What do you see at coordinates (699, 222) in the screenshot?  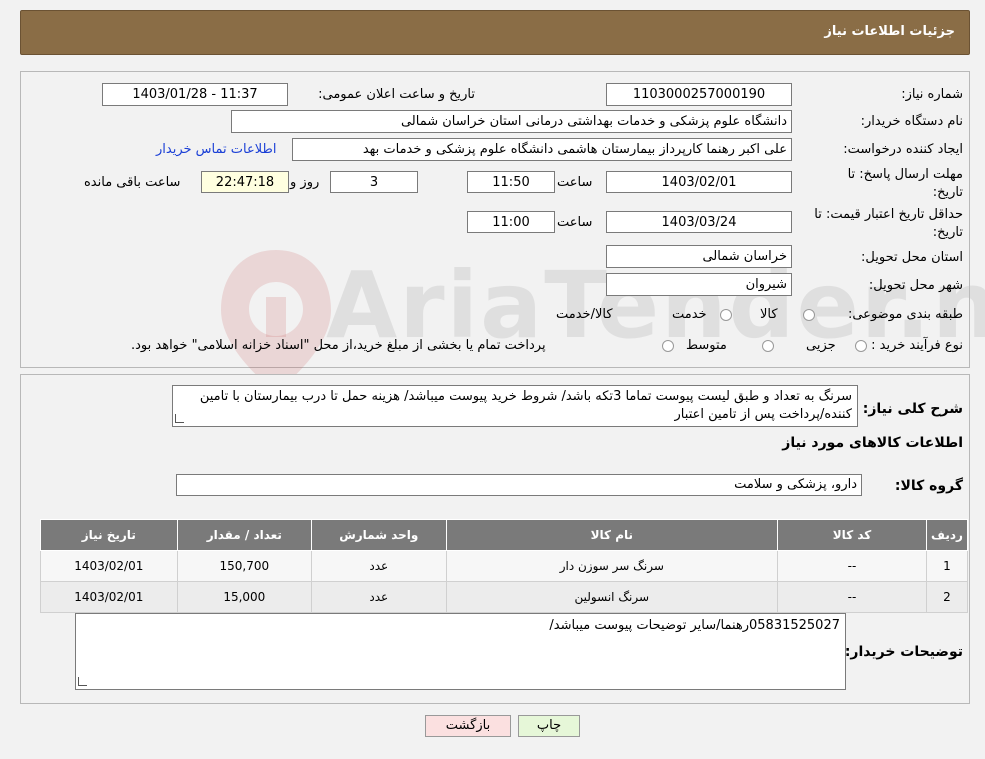 I see `validity-date-field: 1403/03/24` at bounding box center [699, 222].